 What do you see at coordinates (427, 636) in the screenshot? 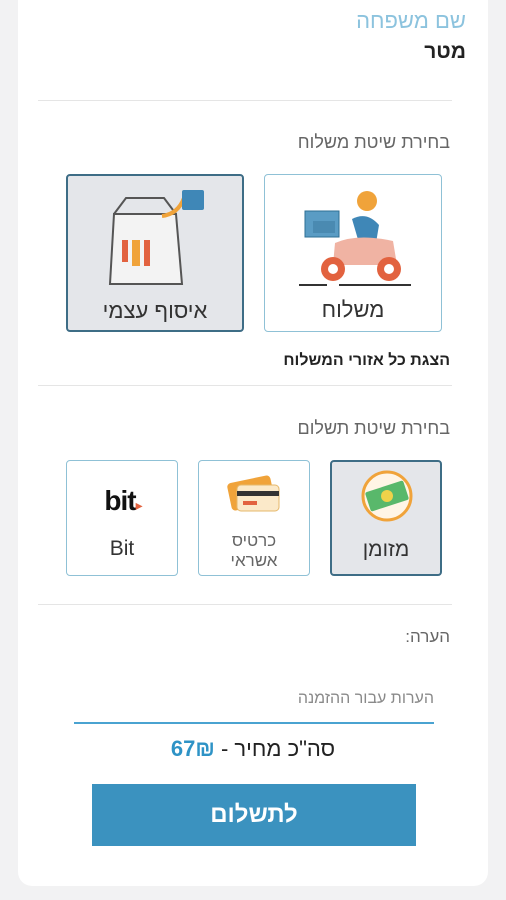
I see `order-note-label: הערה:` at bounding box center [427, 636].